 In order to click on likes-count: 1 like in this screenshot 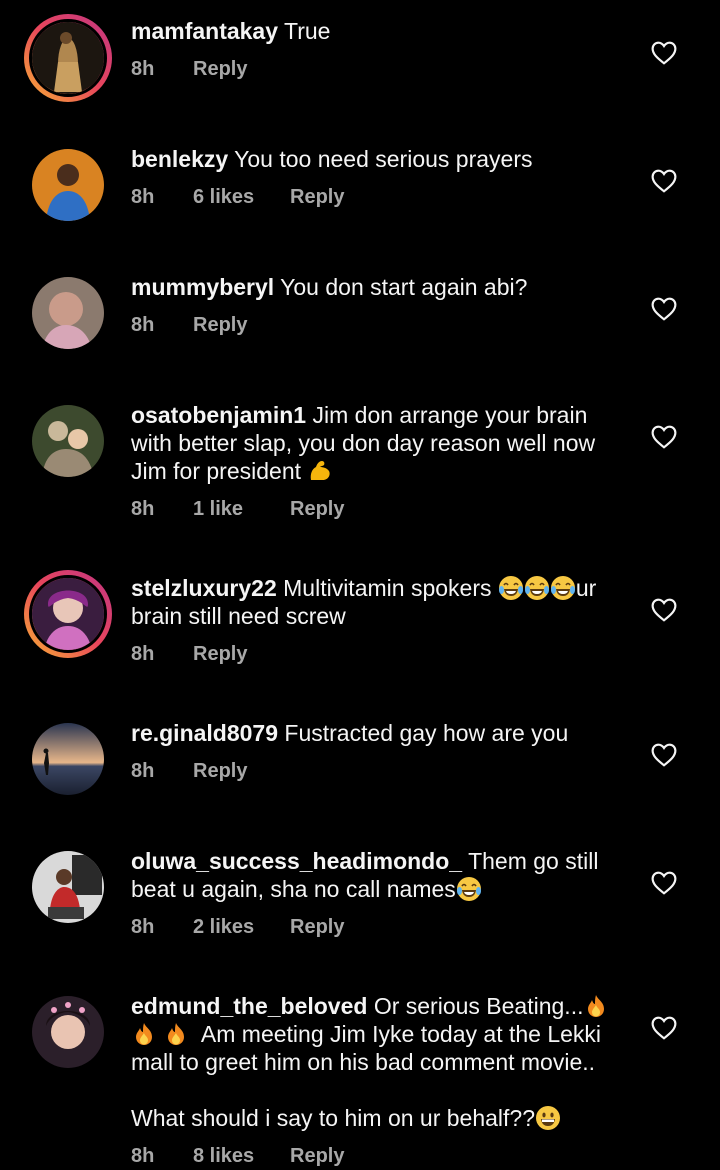, I will do `click(241, 509)`.